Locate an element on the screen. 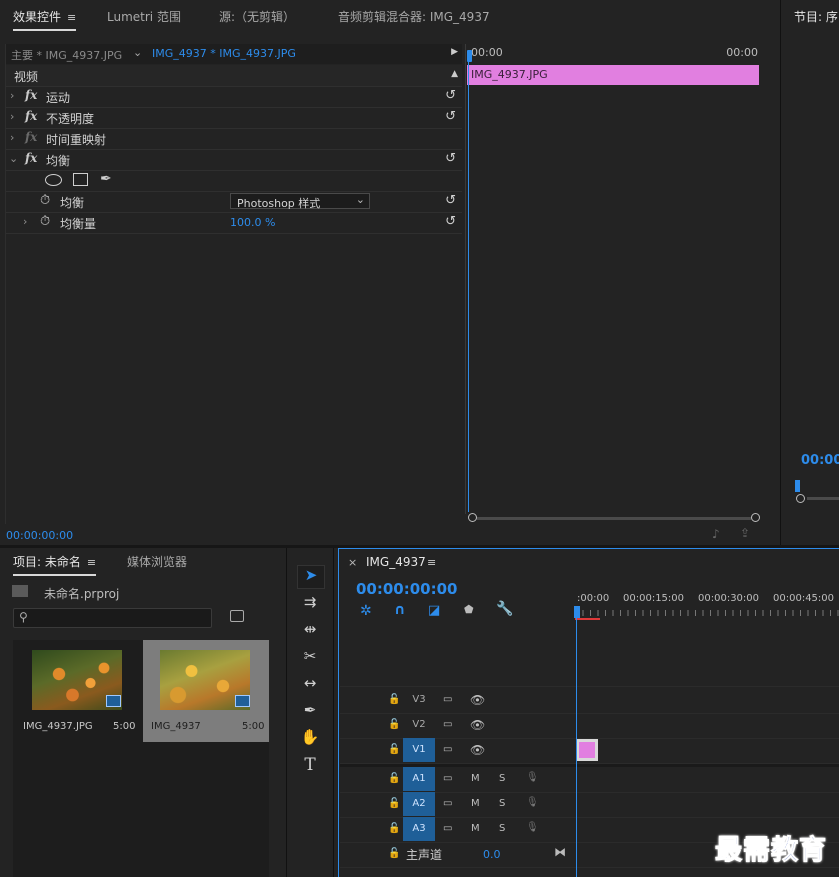  clip-tab: IMG_4937 * IMG_4937.JPG is located at coordinates (224, 53).